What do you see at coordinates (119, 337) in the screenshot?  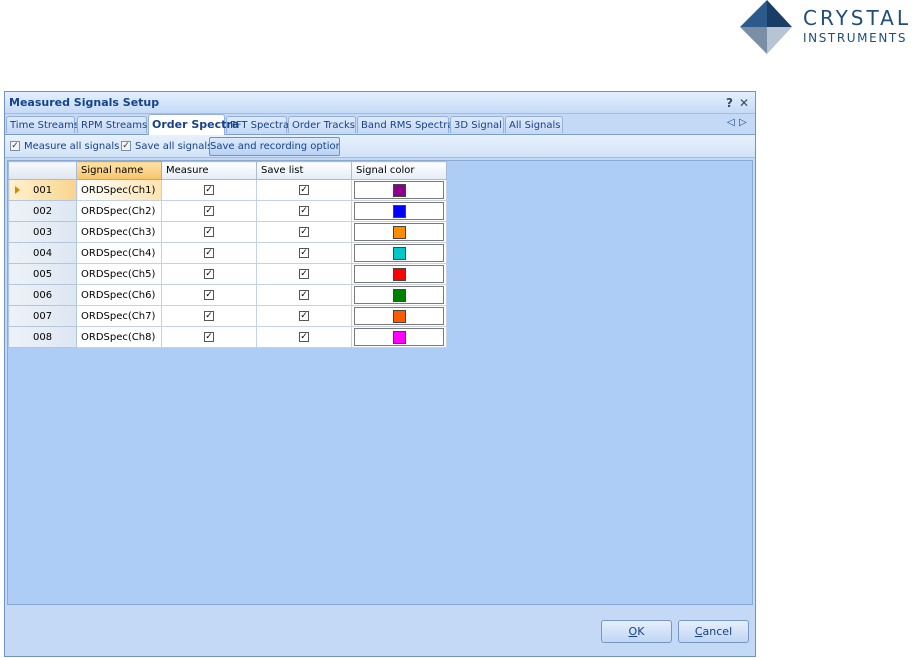 I see `signal-name-cell: ORDSpec(Ch8)` at bounding box center [119, 337].